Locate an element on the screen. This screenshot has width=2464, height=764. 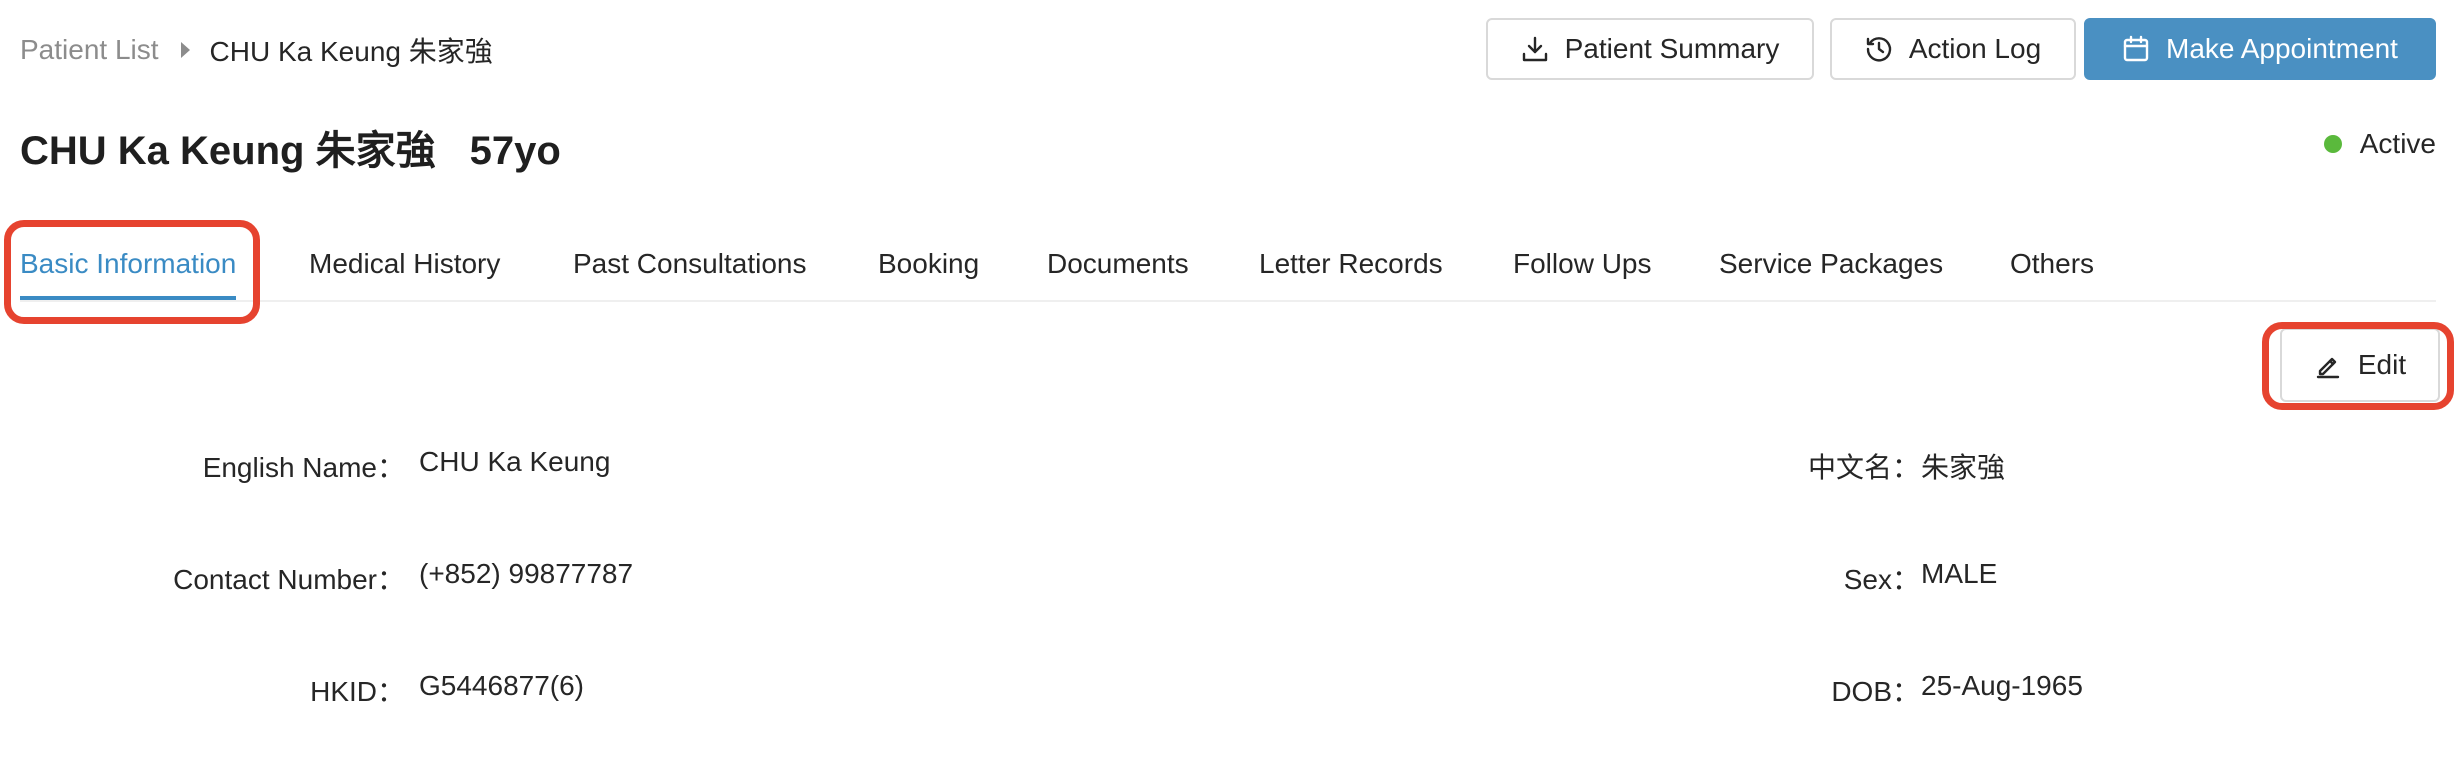
tab-label: Past Consultations is located at coordinates (690, 263).